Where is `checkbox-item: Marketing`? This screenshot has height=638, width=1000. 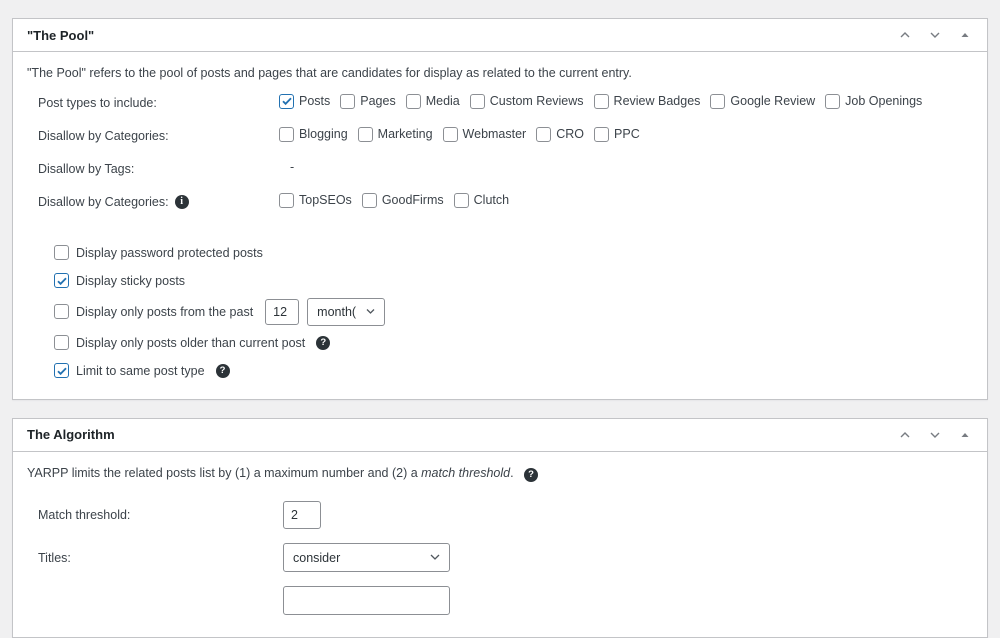
checkbox-item: Marketing is located at coordinates (398, 134).